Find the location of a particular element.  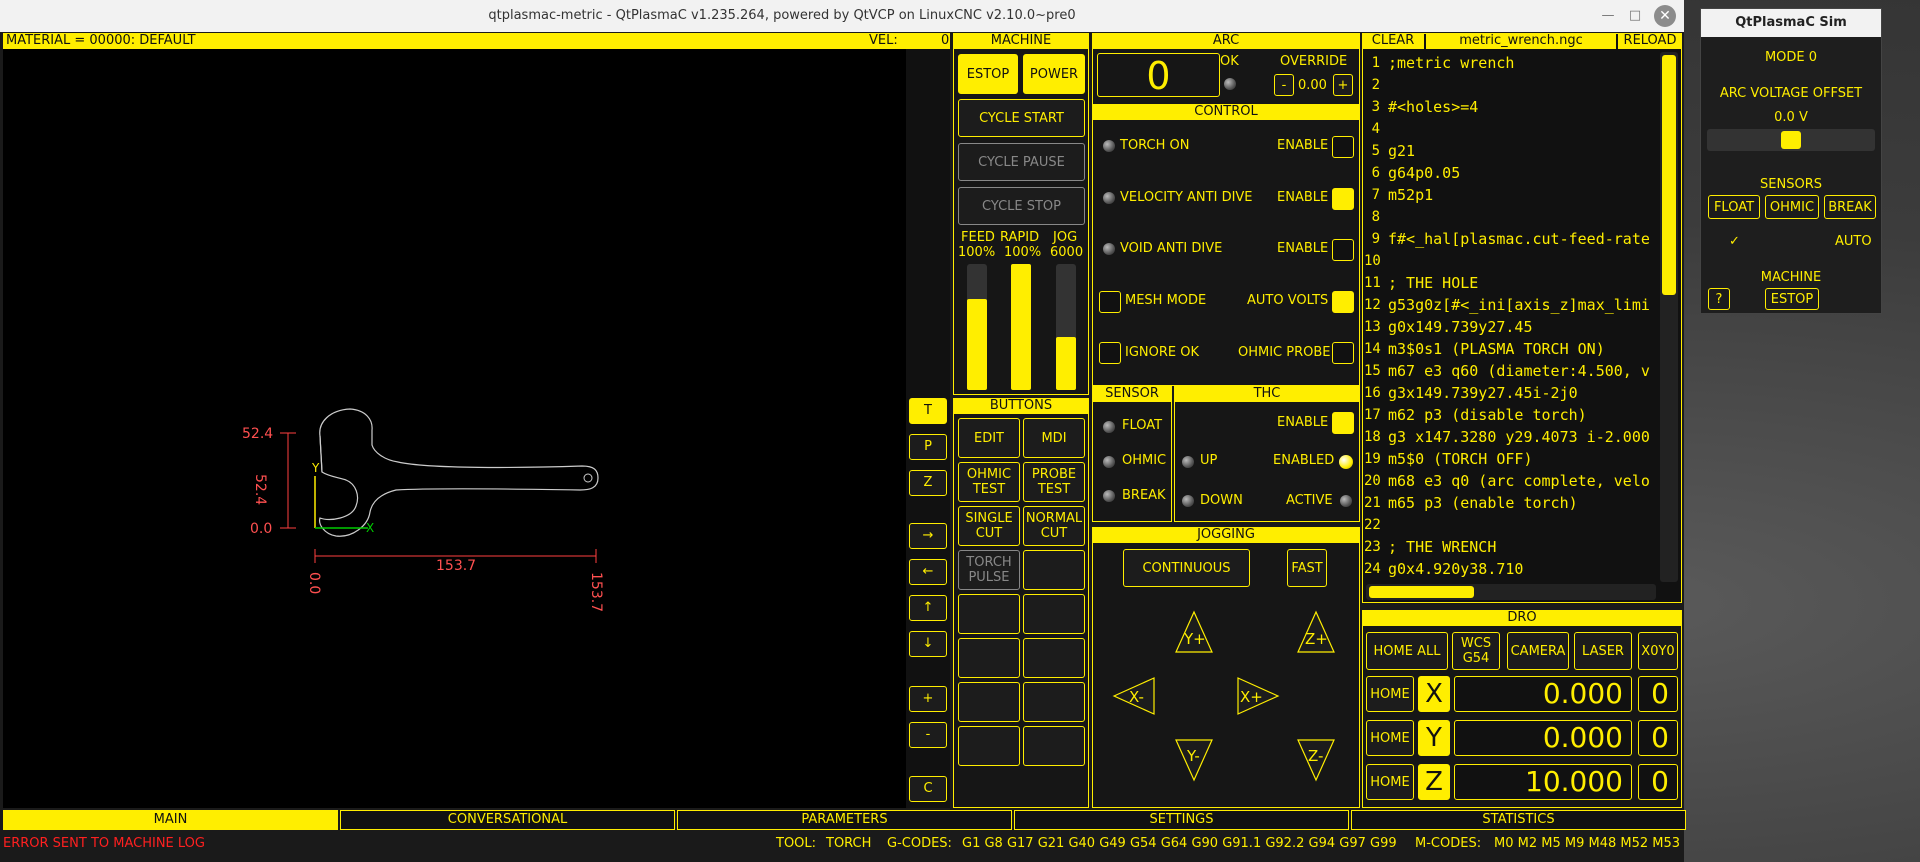

pan-left-button: ← is located at coordinates (928, 572).